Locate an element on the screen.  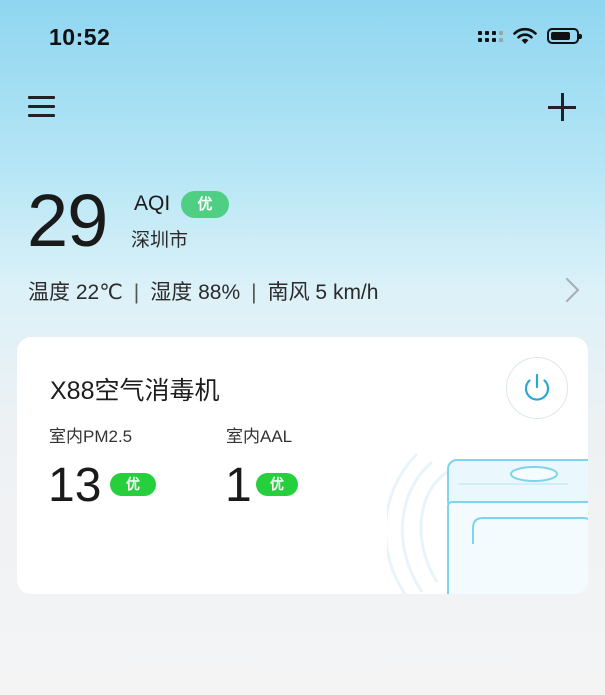
cellular-signal-icon is located at coordinates (490, 36).